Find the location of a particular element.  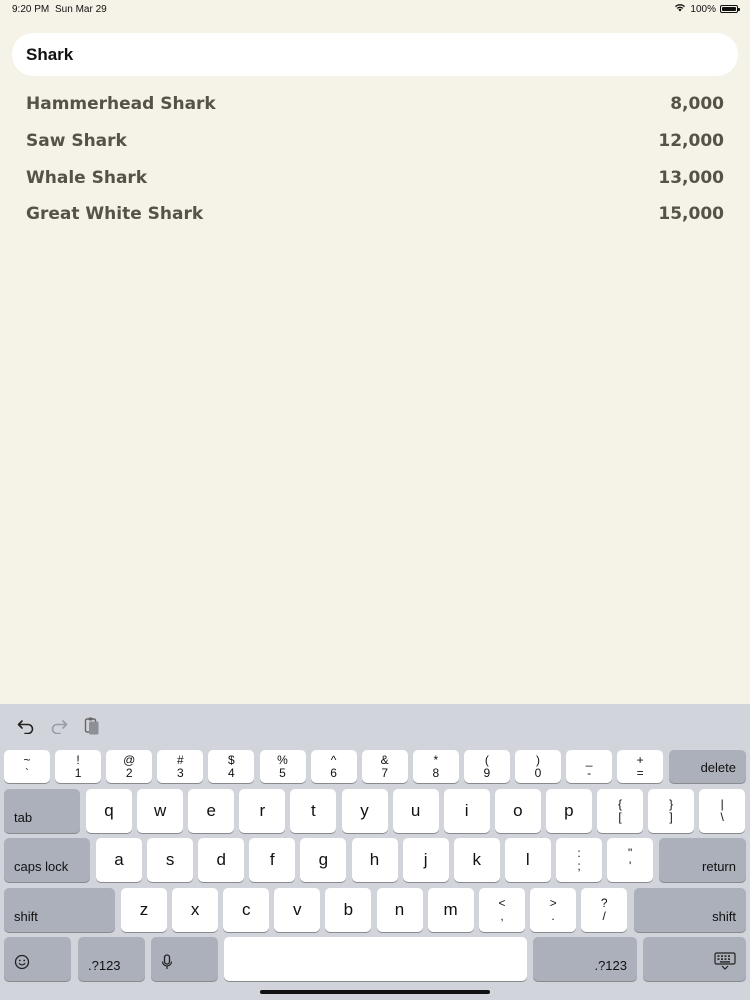

letter-key: h is located at coordinates (374, 860).